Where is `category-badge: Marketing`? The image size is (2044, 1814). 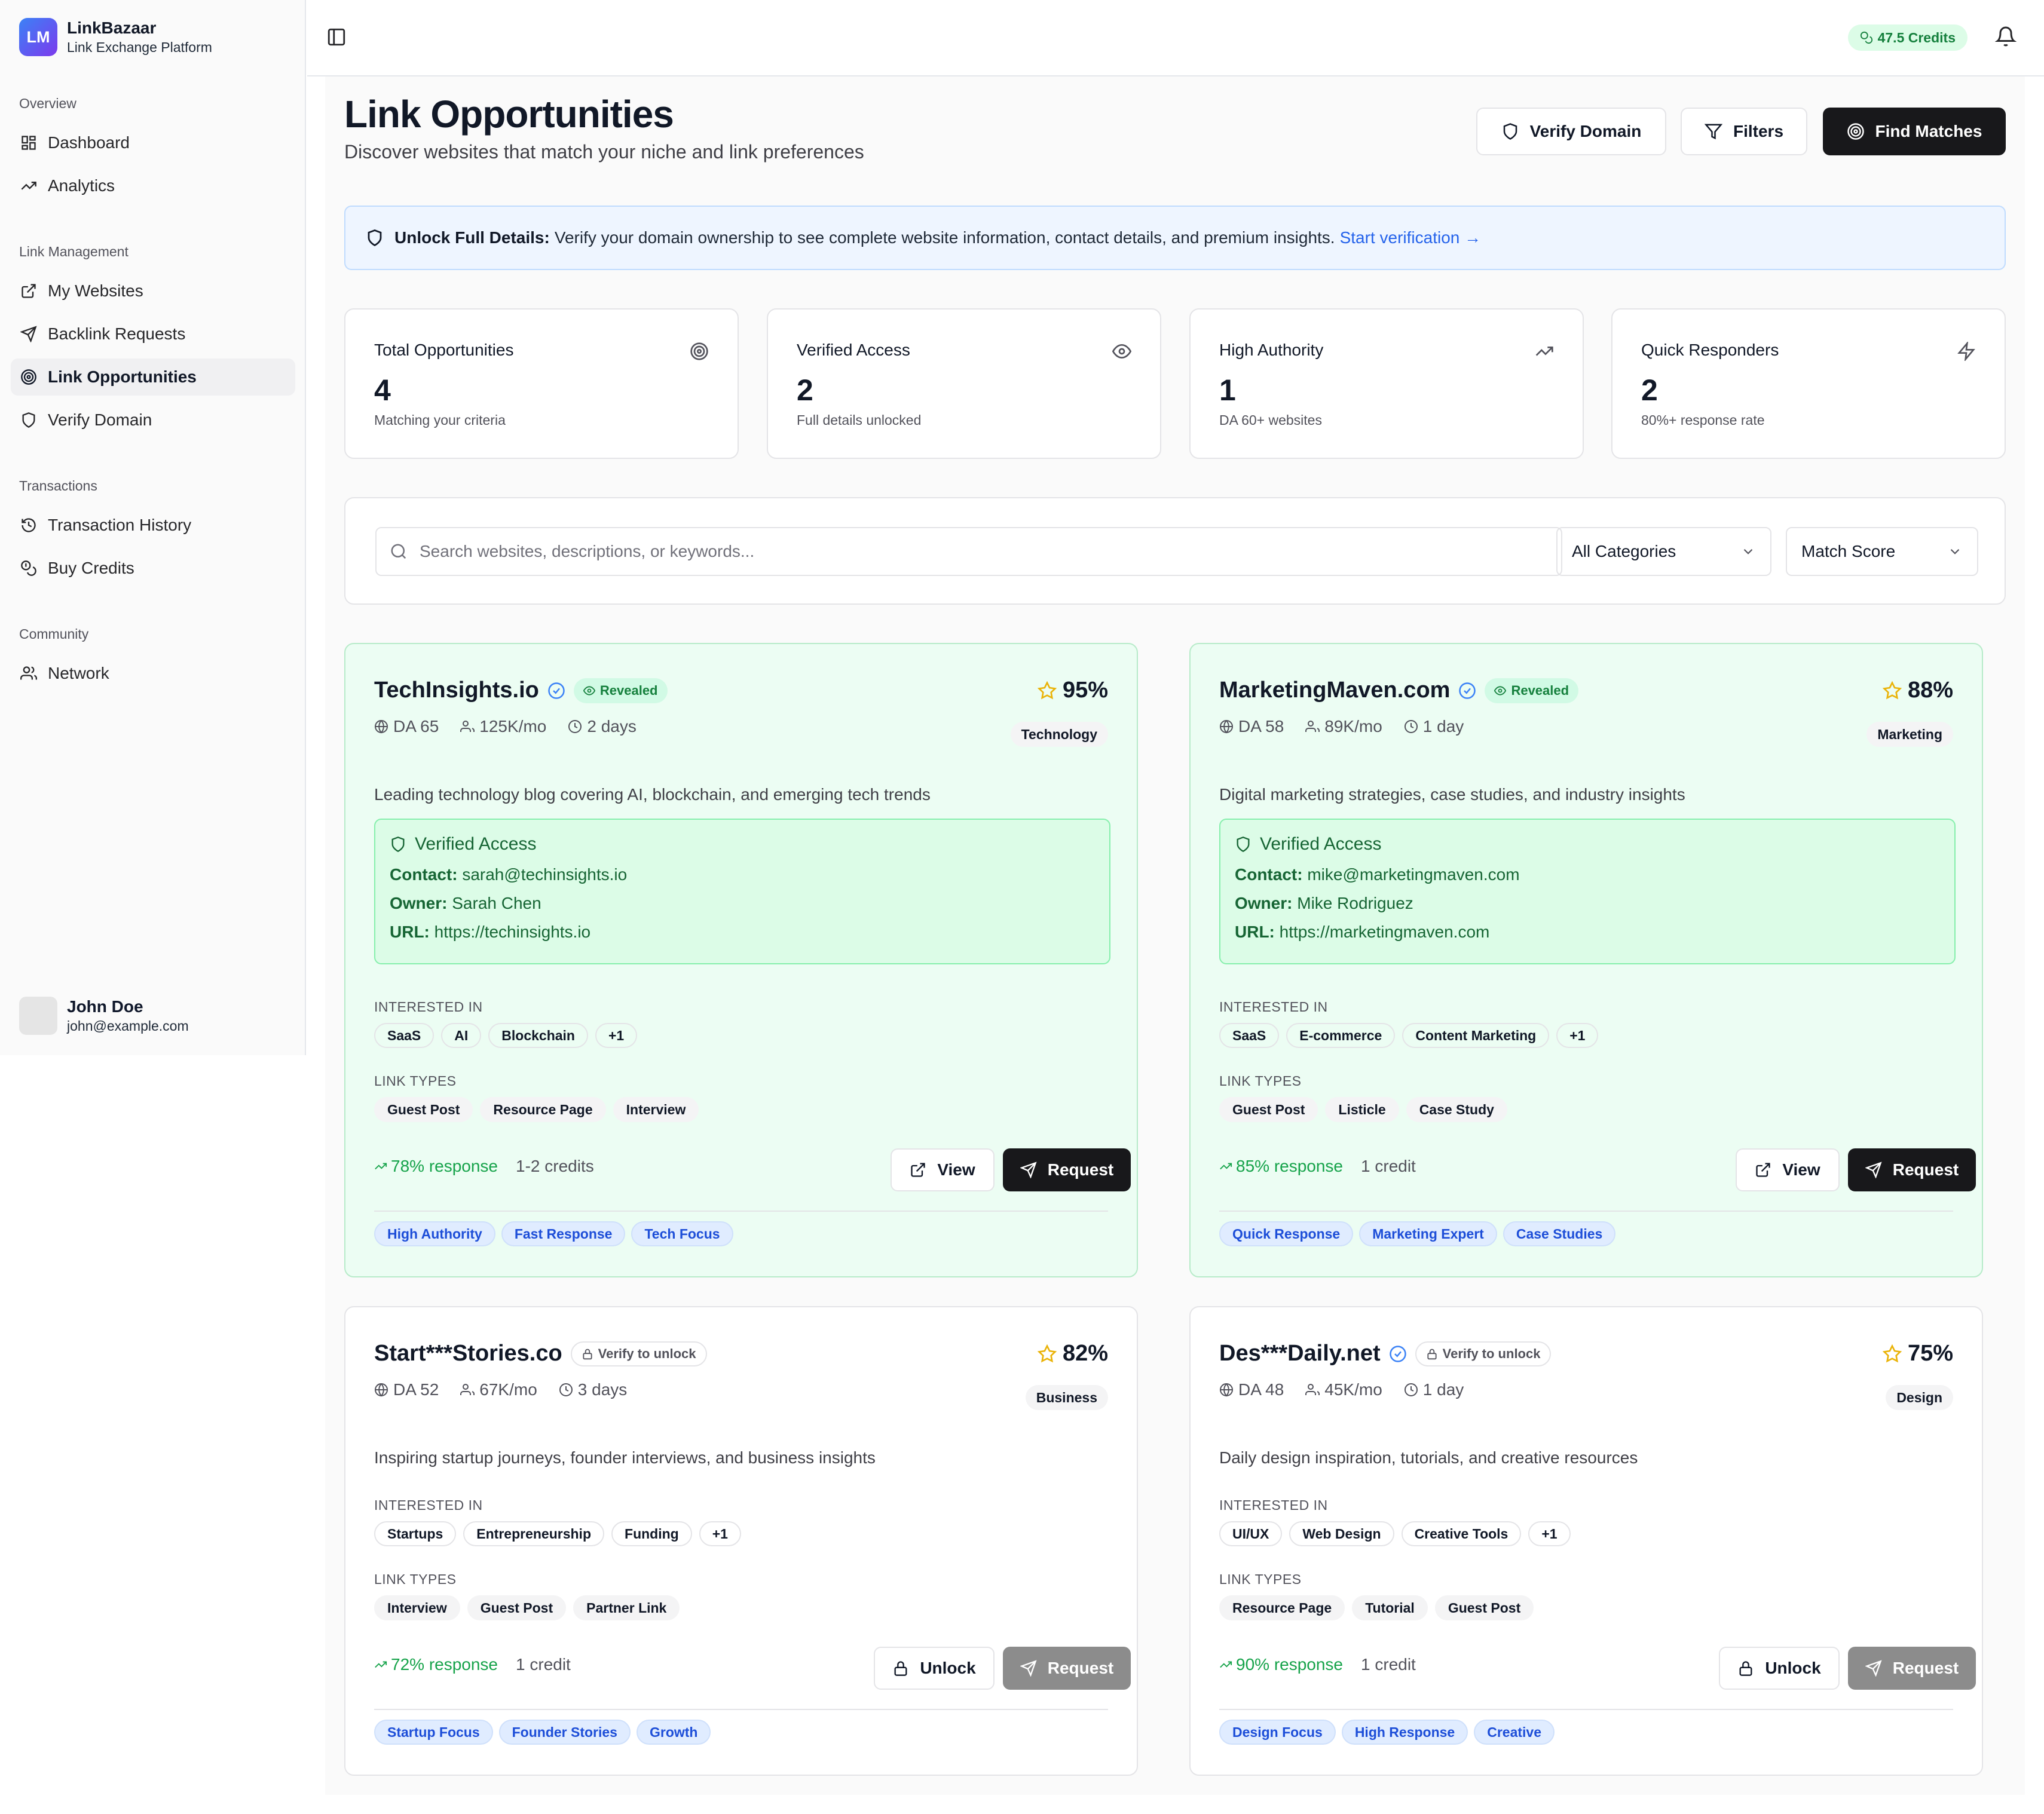 category-badge: Marketing is located at coordinates (1909, 734).